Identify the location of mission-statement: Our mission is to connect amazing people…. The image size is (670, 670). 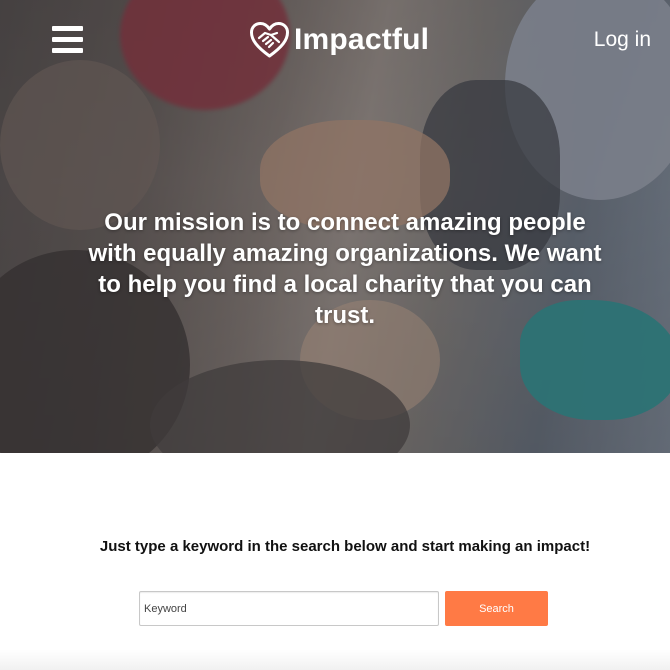
(345, 269).